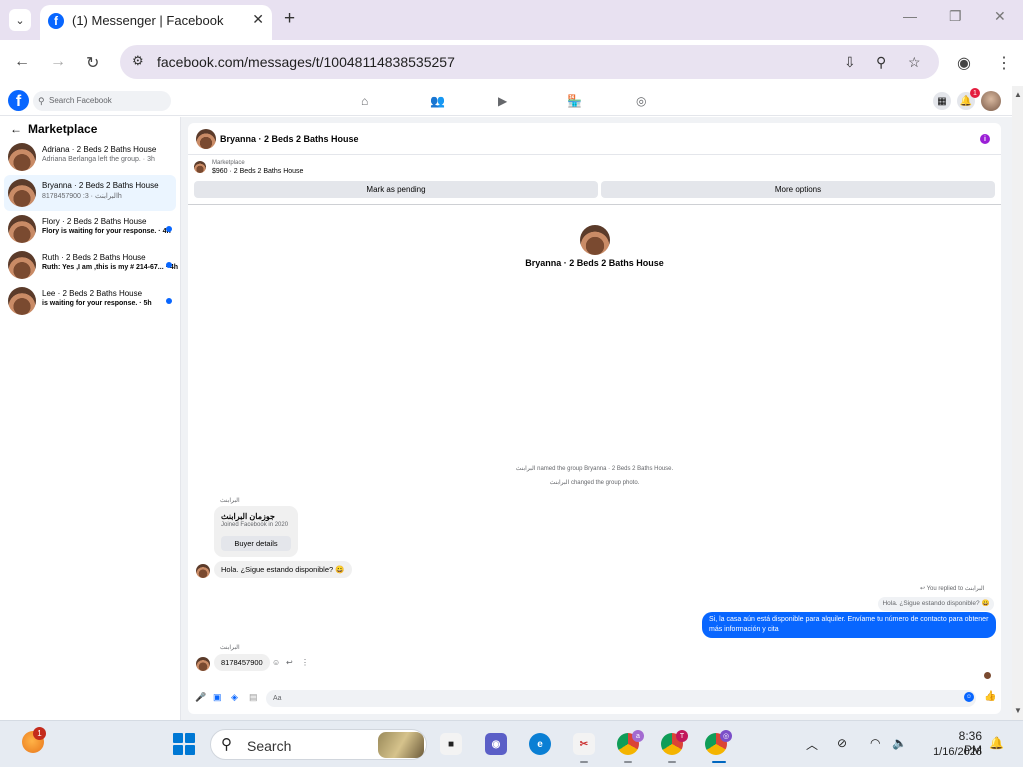 The image size is (1023, 767). Describe the element at coordinates (1000, 16) in the screenshot. I see `close-window-button: ✕` at that location.